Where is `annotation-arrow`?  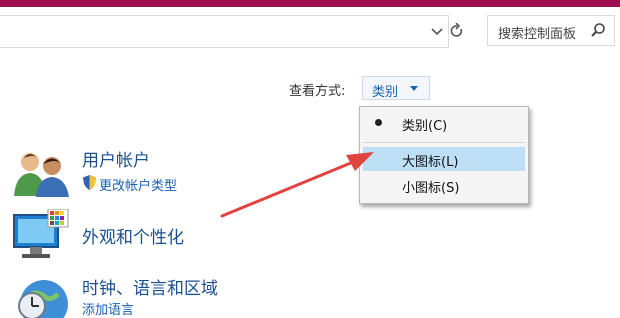 annotation-arrow is located at coordinates (297, 185).